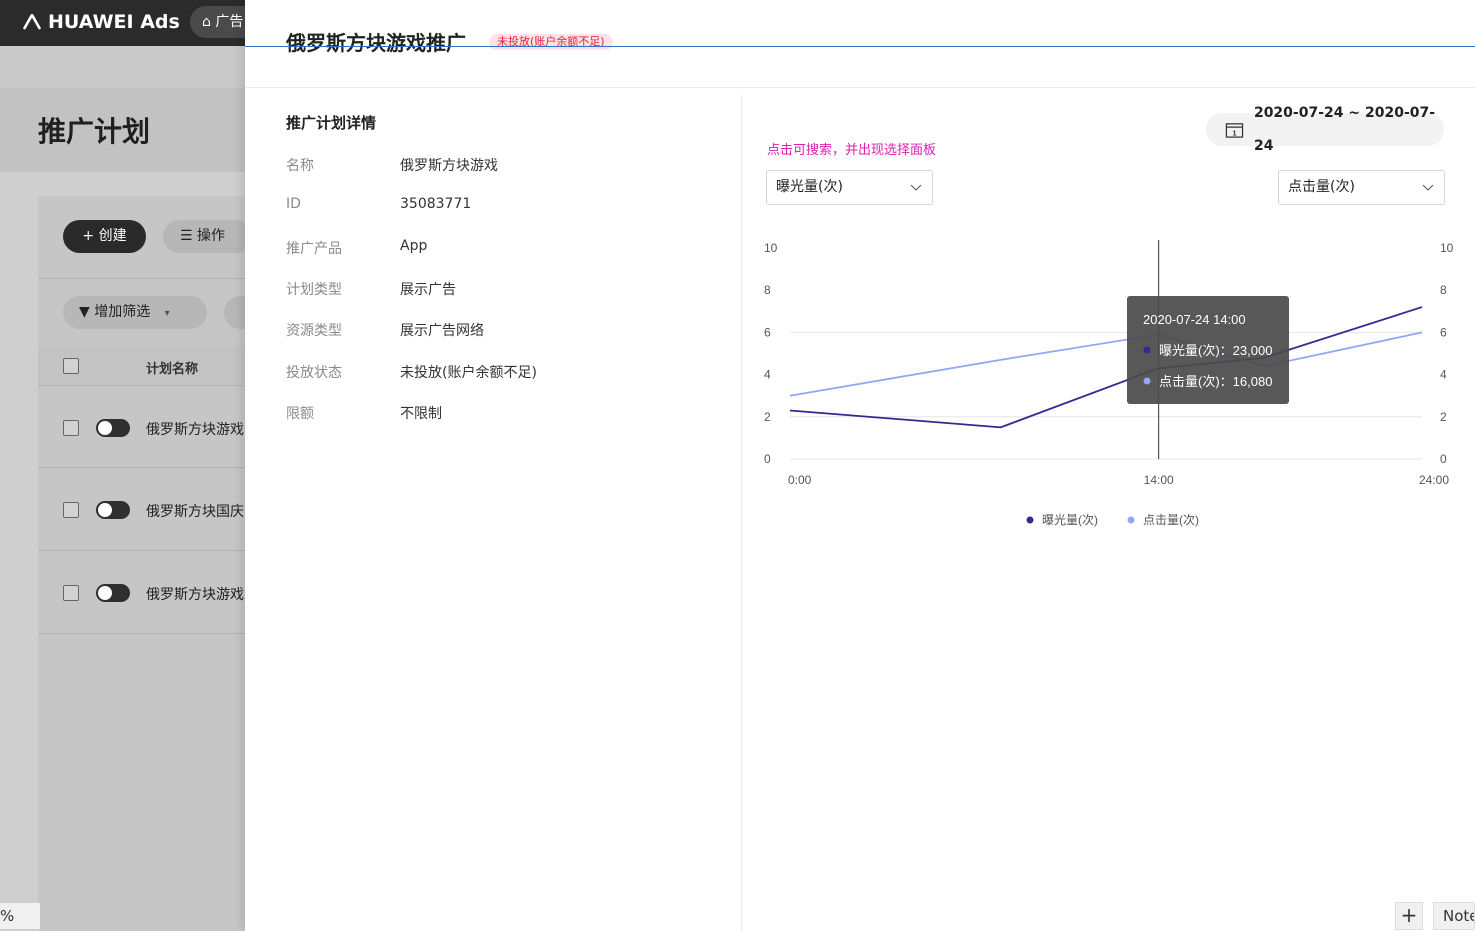 The height and width of the screenshot is (931, 1475). Describe the element at coordinates (767, 332) in the screenshot. I see `y-tick-left: 6` at that location.